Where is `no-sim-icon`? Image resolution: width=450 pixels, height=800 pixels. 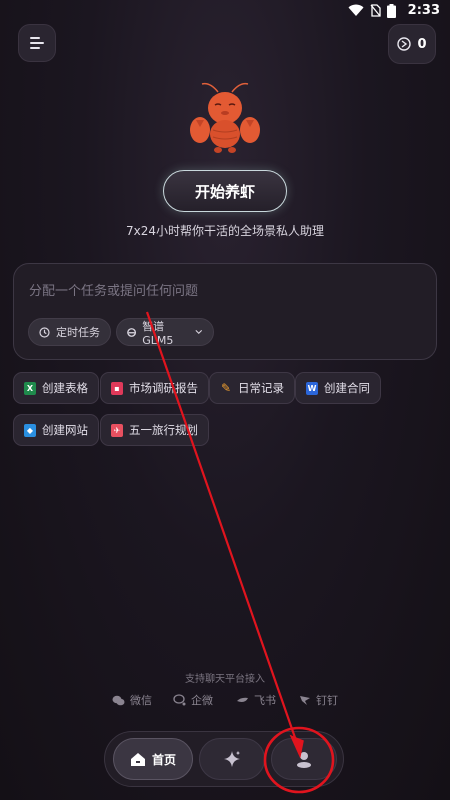 no-sim-icon is located at coordinates (375, 10).